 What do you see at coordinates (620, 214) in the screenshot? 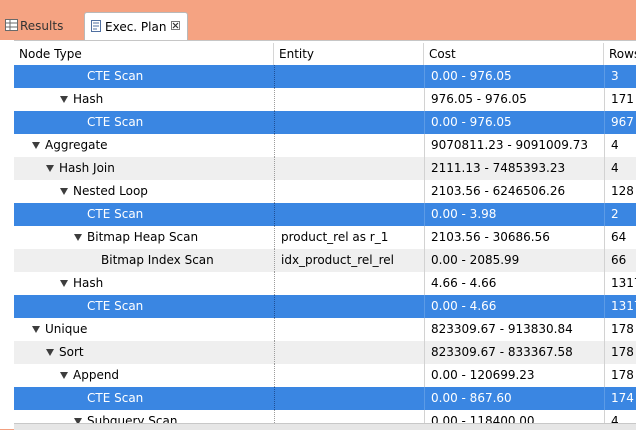
I see `rows-cell: 2` at bounding box center [620, 214].